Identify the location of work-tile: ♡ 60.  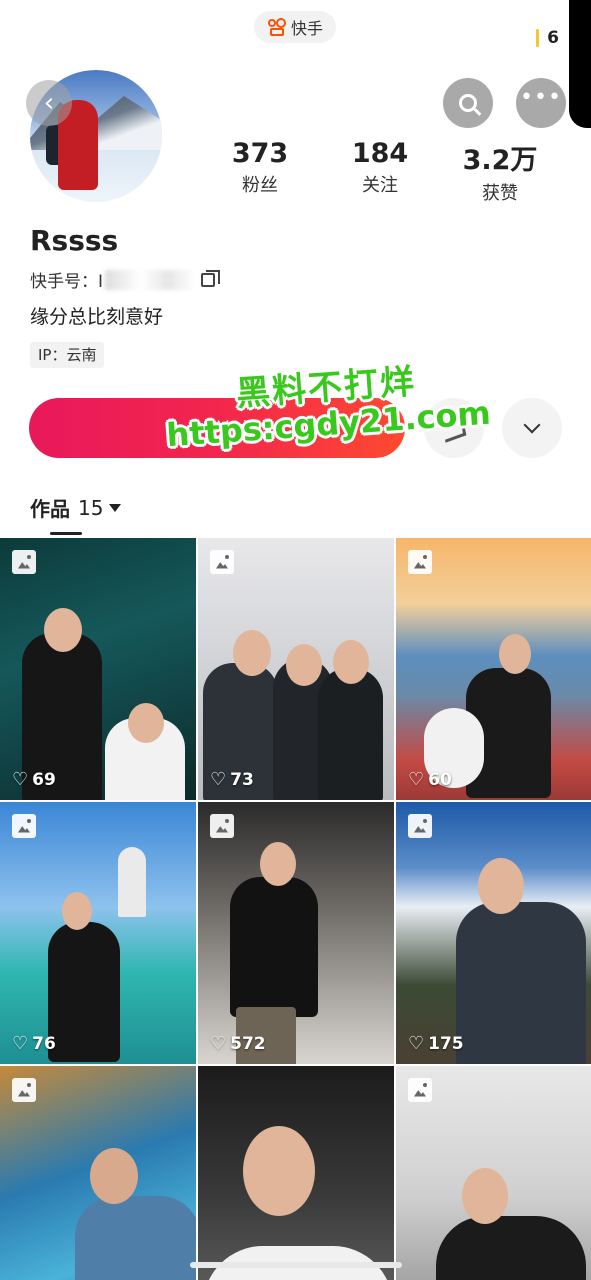
(493, 669).